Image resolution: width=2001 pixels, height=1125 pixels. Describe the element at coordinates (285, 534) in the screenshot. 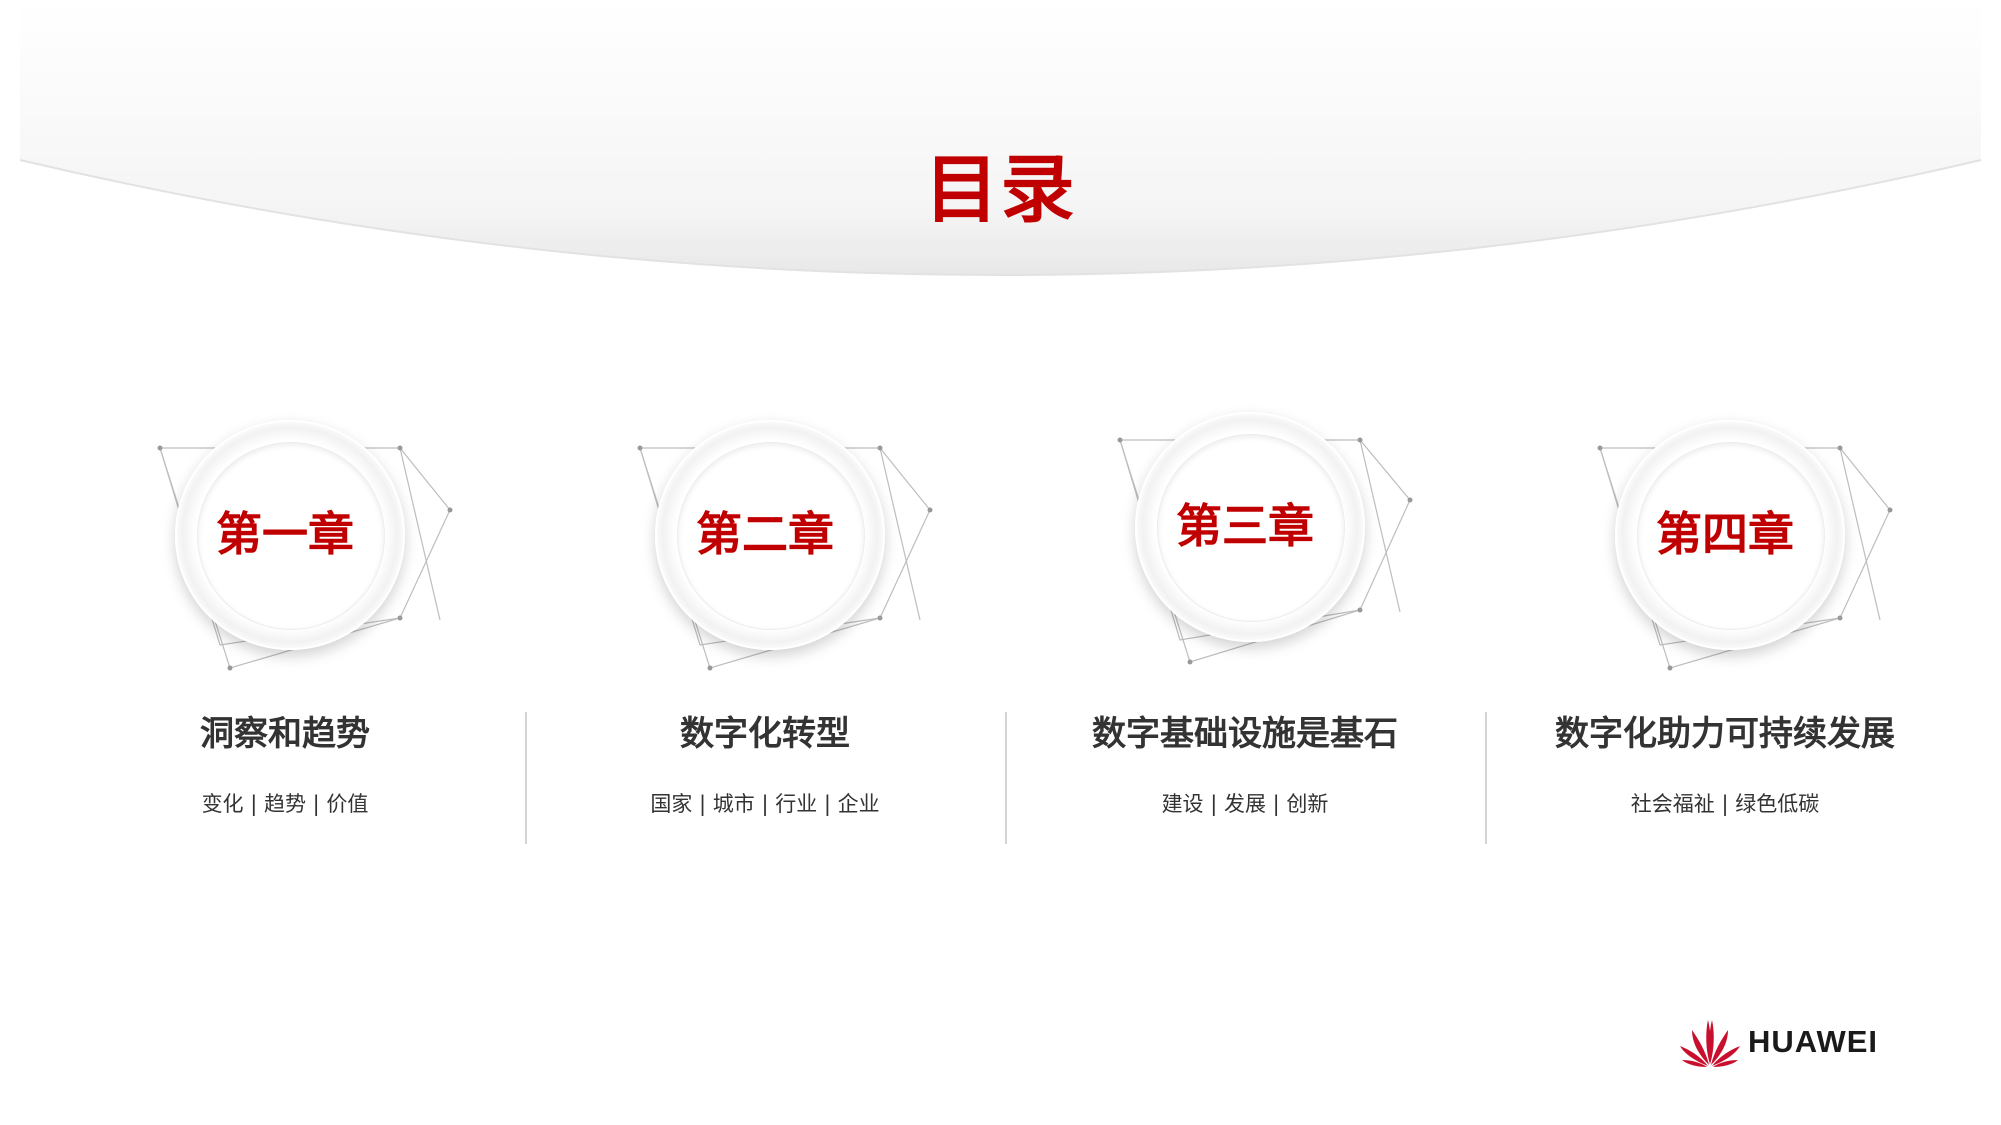

I see `chapter-label: 第一章` at that location.